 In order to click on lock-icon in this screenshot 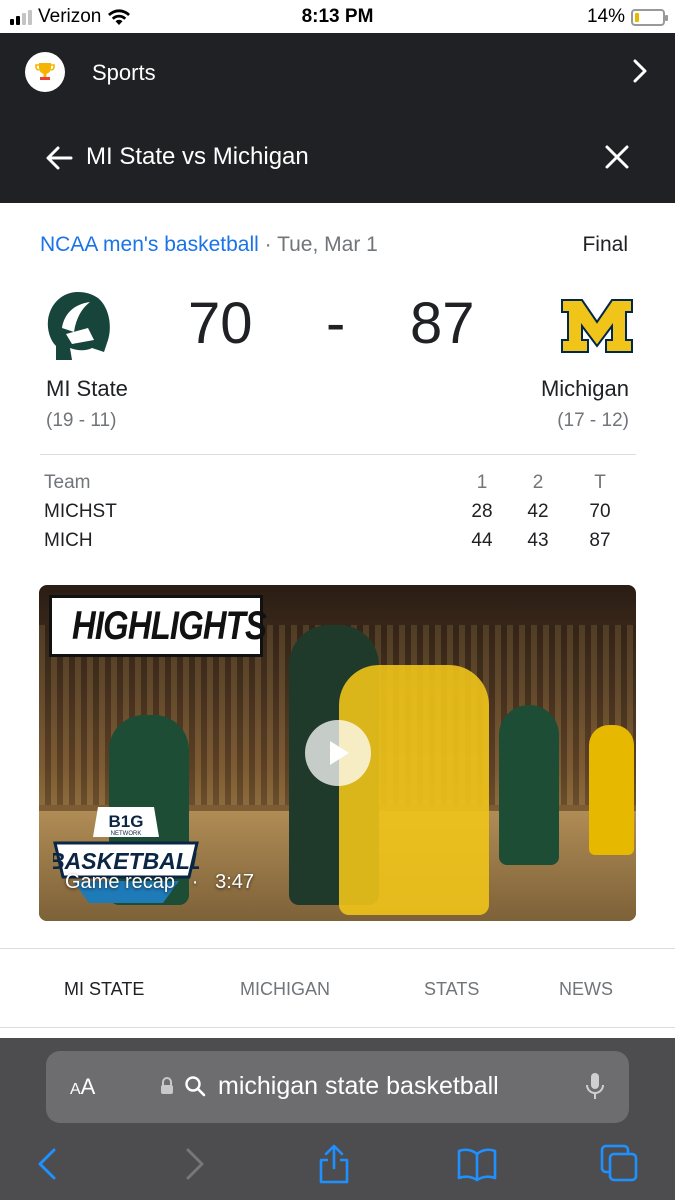, I will do `click(167, 1085)`.